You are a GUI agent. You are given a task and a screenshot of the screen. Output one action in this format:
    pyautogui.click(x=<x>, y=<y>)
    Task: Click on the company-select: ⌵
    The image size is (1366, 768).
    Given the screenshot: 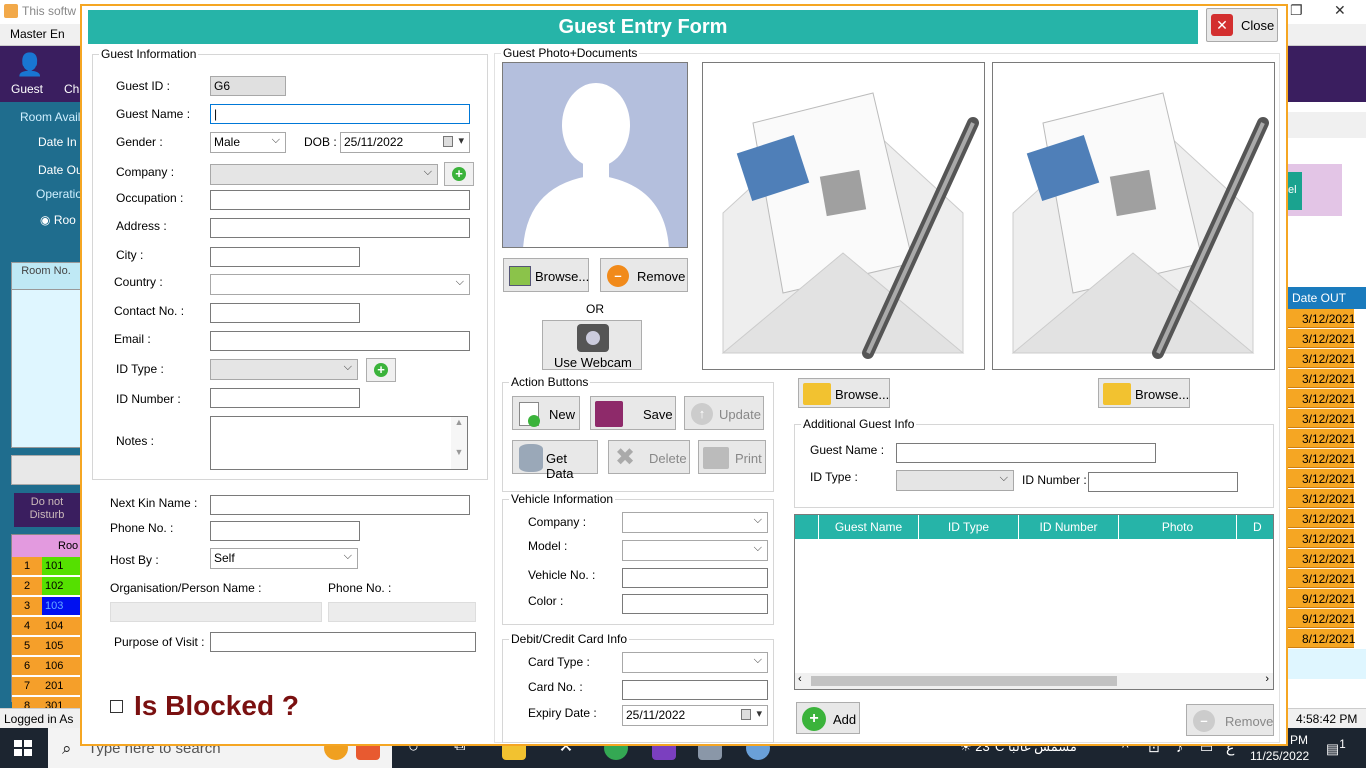 What is the action you would take?
    pyautogui.click(x=324, y=174)
    